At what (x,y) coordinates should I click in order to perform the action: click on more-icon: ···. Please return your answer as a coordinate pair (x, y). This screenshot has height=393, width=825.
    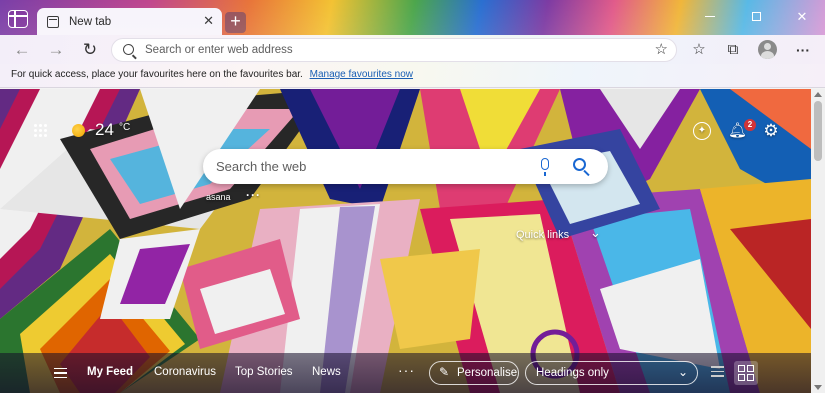
    Looking at the image, I should click on (803, 50).